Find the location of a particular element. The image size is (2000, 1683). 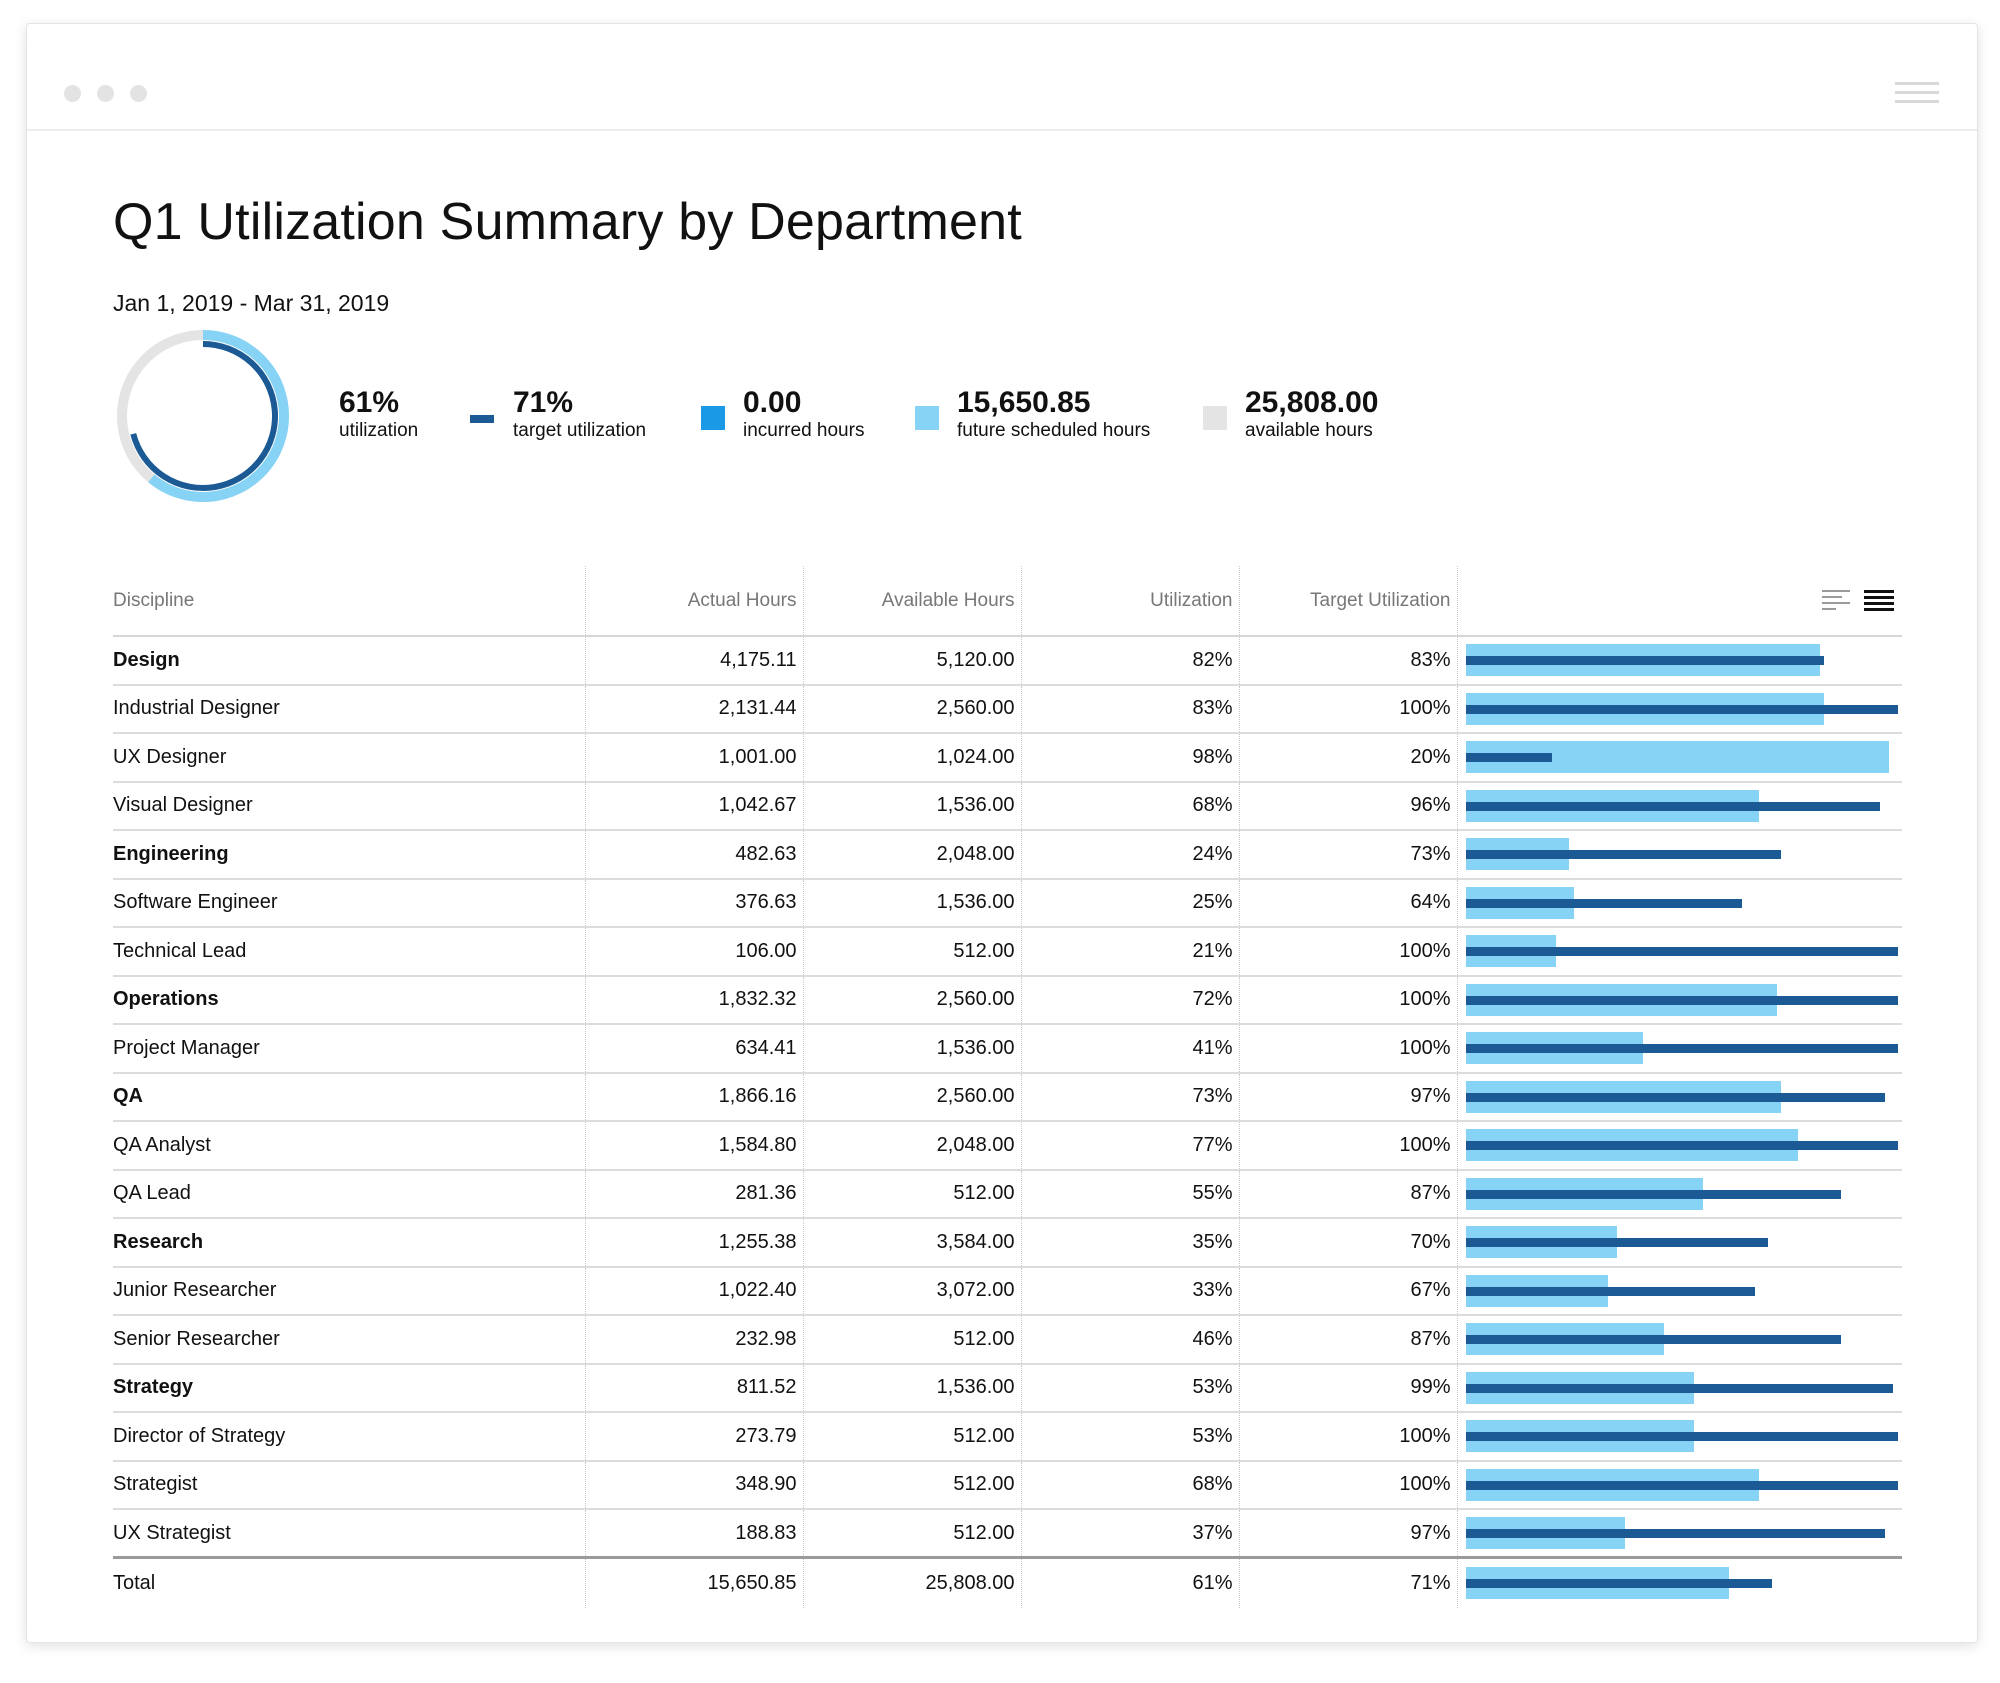

table-group-row: QA 1,866.16 2,560.00 73% 97% is located at coordinates (1007, 1097).